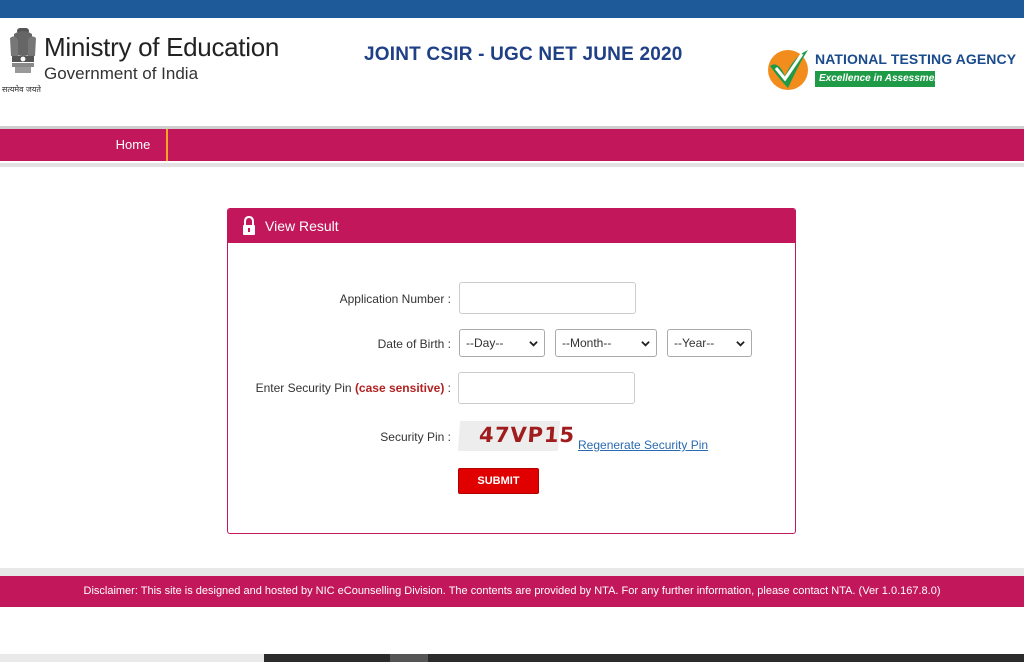 The image size is (1024, 662). I want to click on dob-month-value: --Month--, so click(587, 343).